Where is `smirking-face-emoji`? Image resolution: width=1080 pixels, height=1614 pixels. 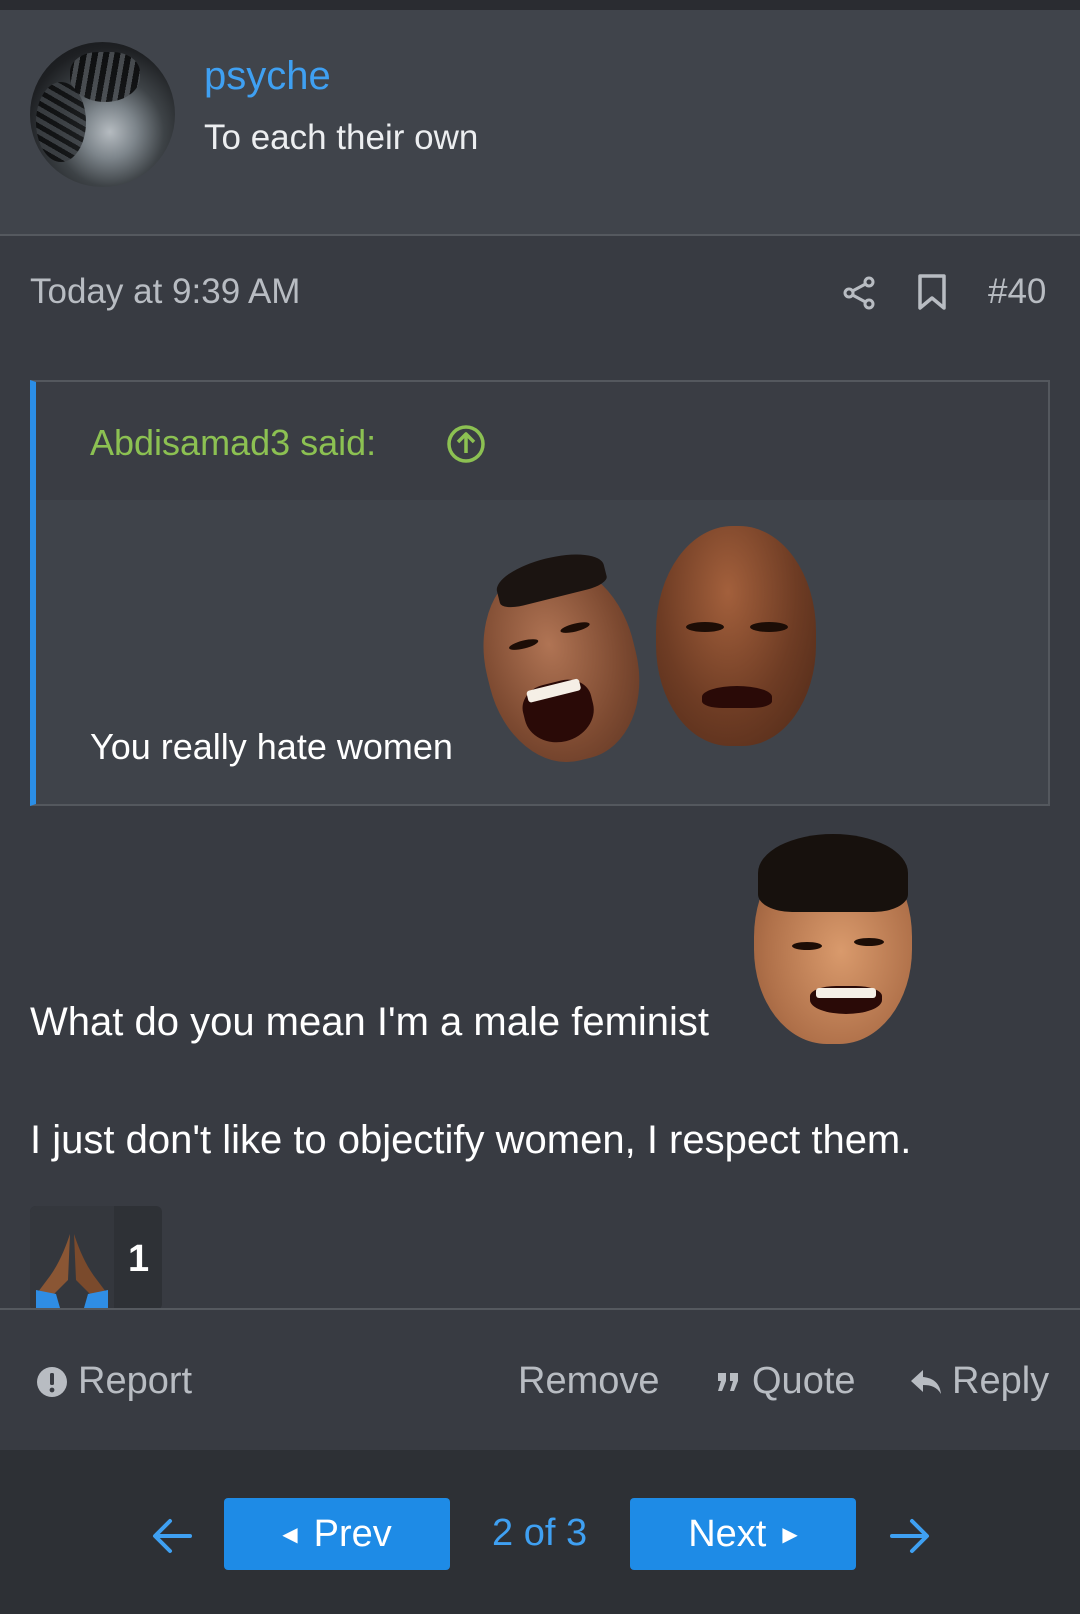 smirking-face-emoji is located at coordinates (833, 939).